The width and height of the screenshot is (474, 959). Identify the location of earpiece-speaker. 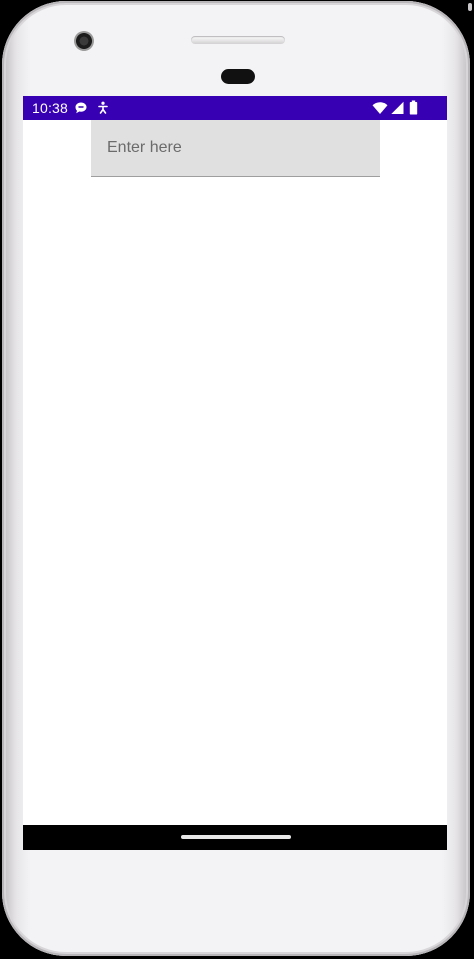
(238, 40).